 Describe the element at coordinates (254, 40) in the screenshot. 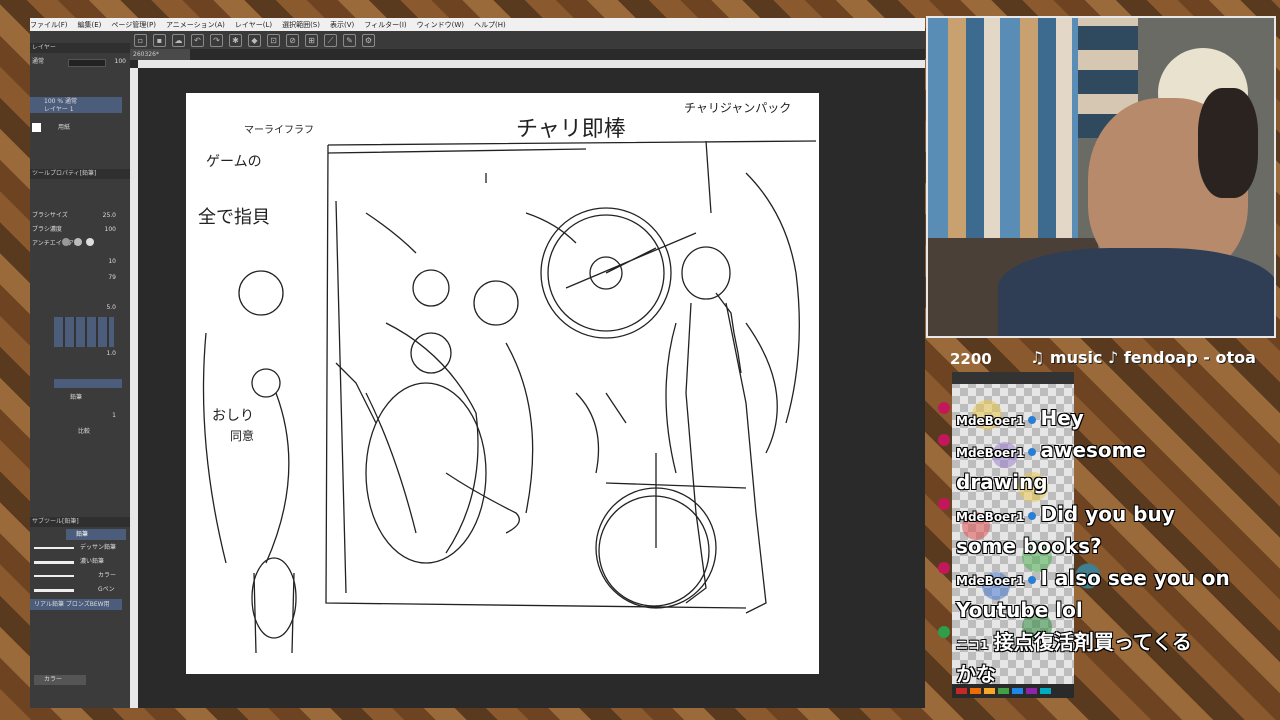

I see `fill-icon: ◆` at that location.